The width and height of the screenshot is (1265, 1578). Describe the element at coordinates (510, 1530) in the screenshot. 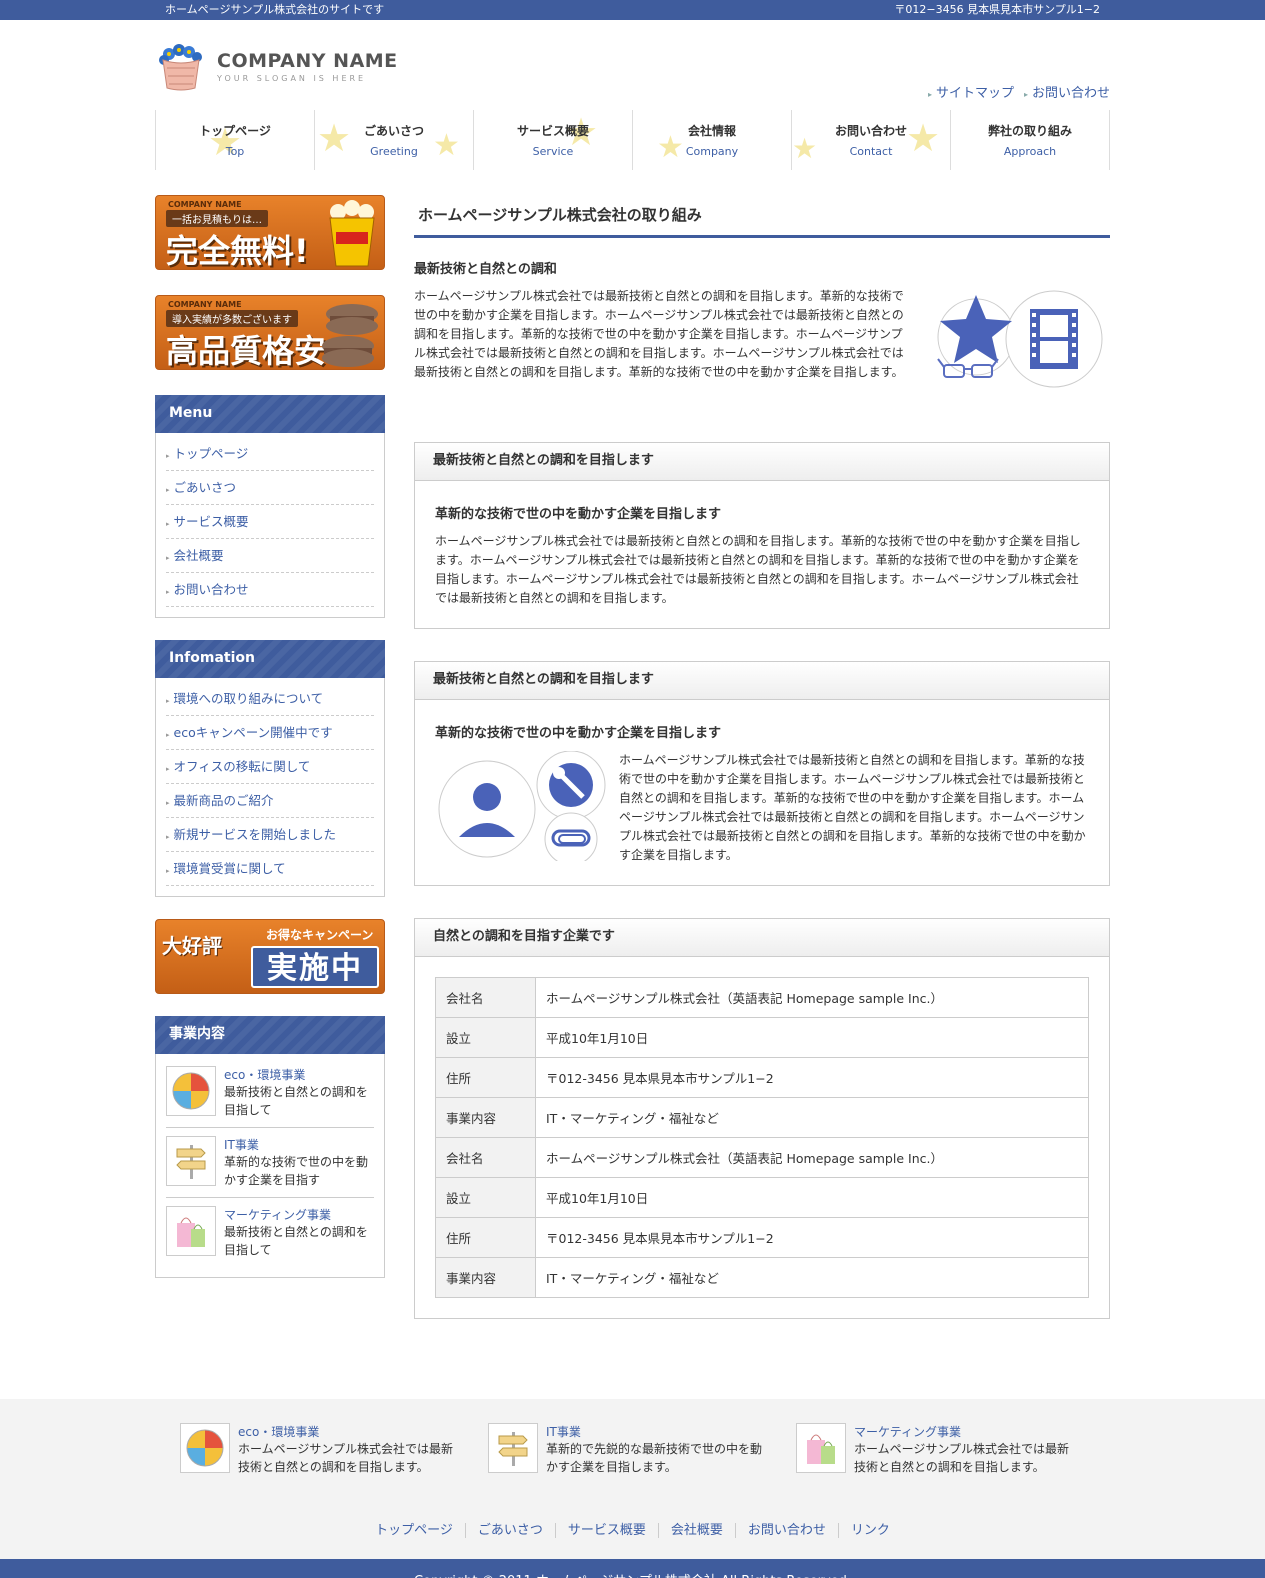

I see `footer-link-greeting: ごあいさつ` at that location.